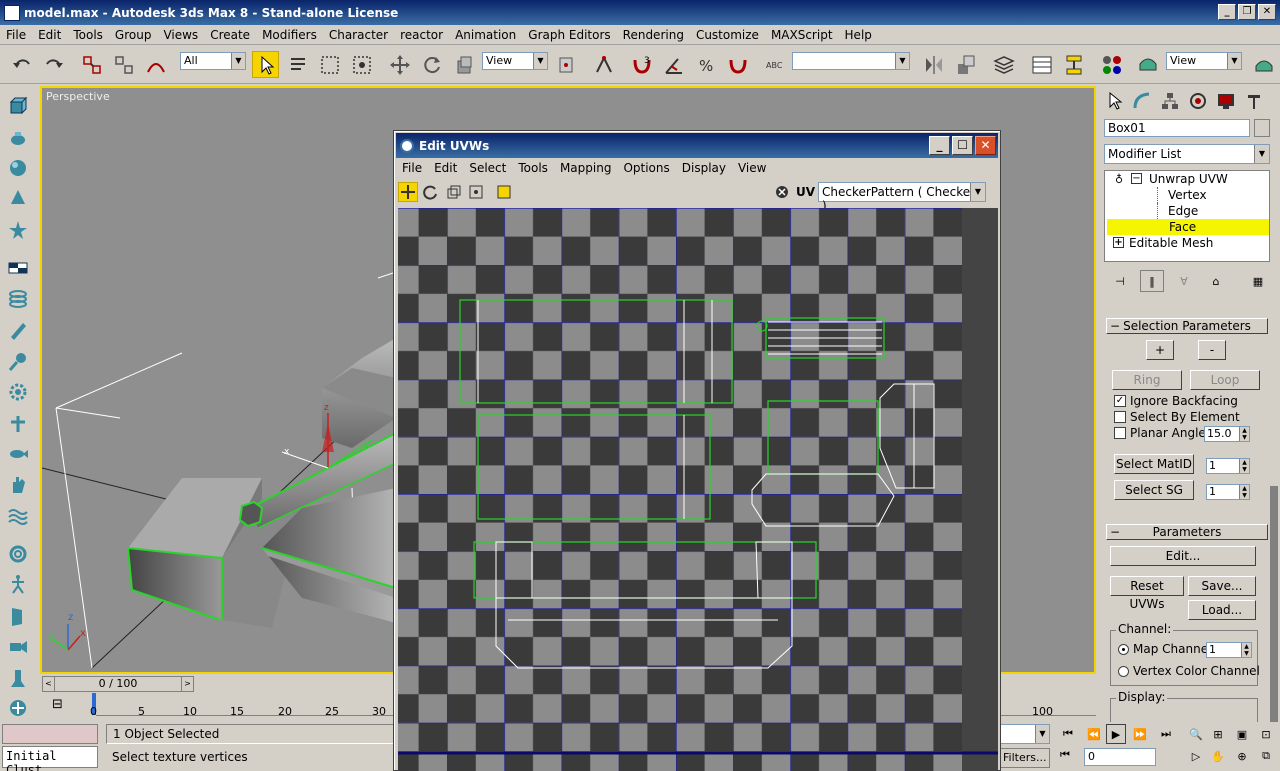 The image size is (1280, 771). What do you see at coordinates (18, 554) in the screenshot?
I see `create-helix-icon` at bounding box center [18, 554].